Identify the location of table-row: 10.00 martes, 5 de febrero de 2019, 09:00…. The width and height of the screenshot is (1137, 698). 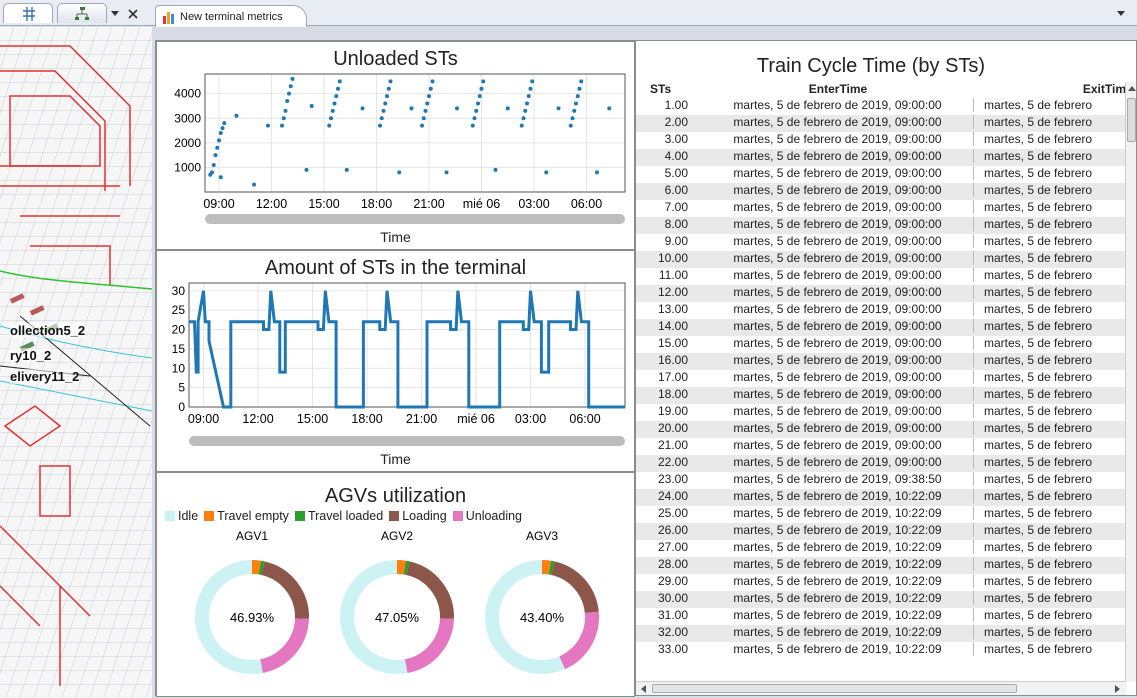
(881, 259).